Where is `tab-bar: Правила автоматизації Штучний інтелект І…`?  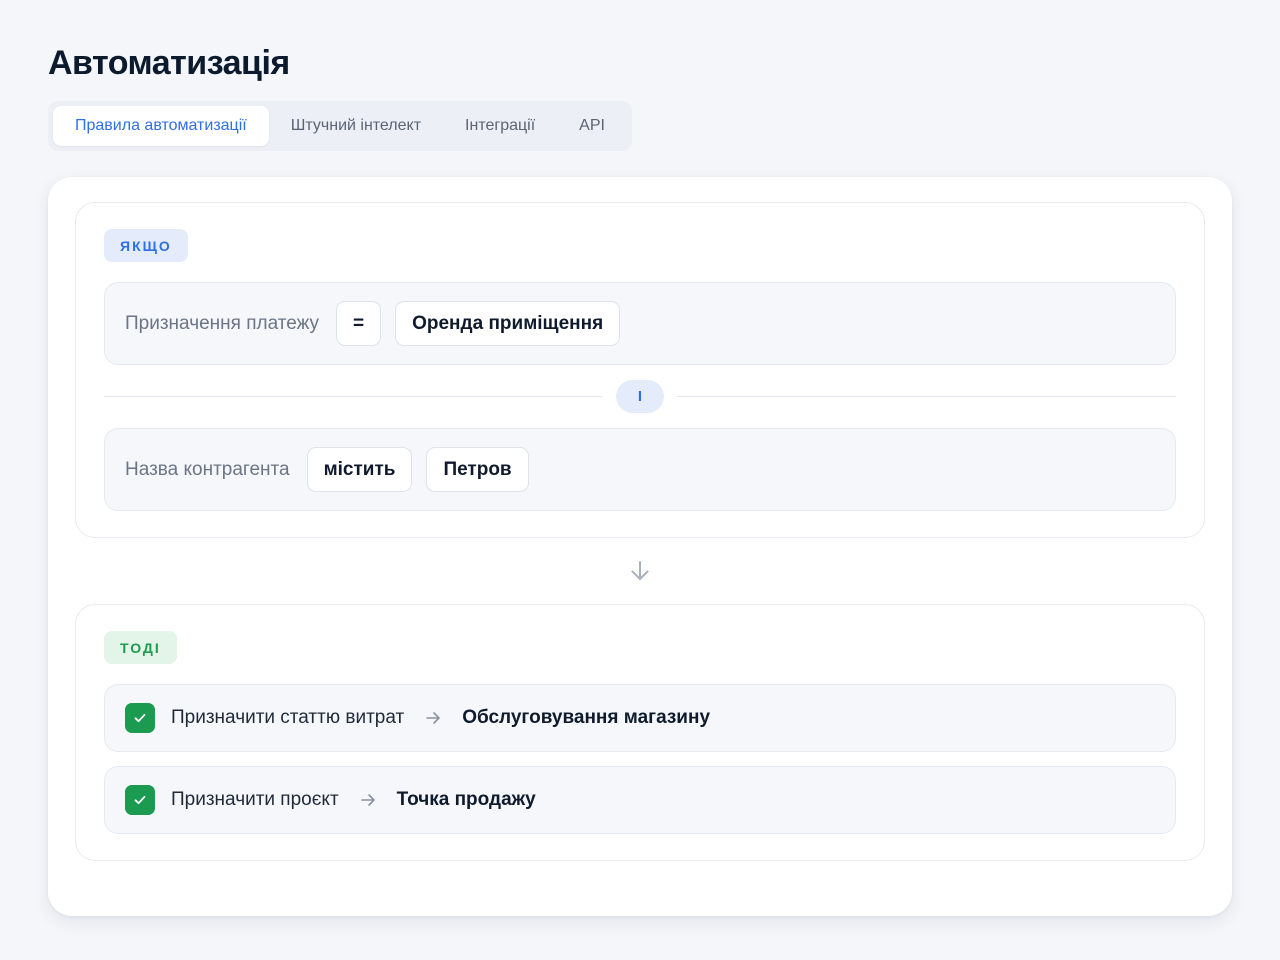 tab-bar: Правила автоматизації Штучний інтелект І… is located at coordinates (340, 126).